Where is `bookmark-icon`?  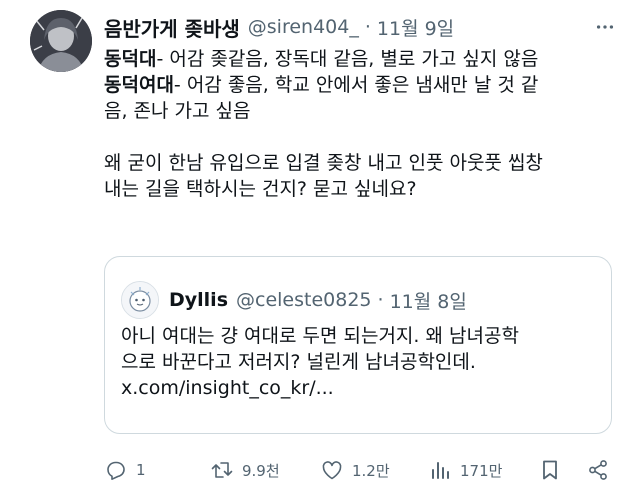 bookmark-icon is located at coordinates (550, 470).